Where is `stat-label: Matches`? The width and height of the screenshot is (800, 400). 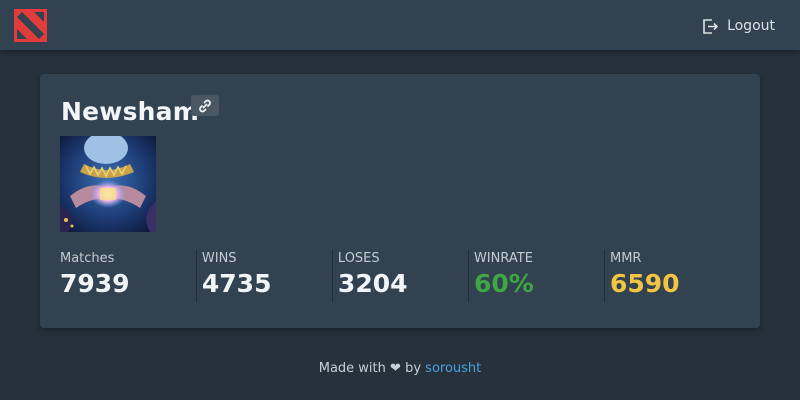 stat-label: Matches is located at coordinates (87, 258).